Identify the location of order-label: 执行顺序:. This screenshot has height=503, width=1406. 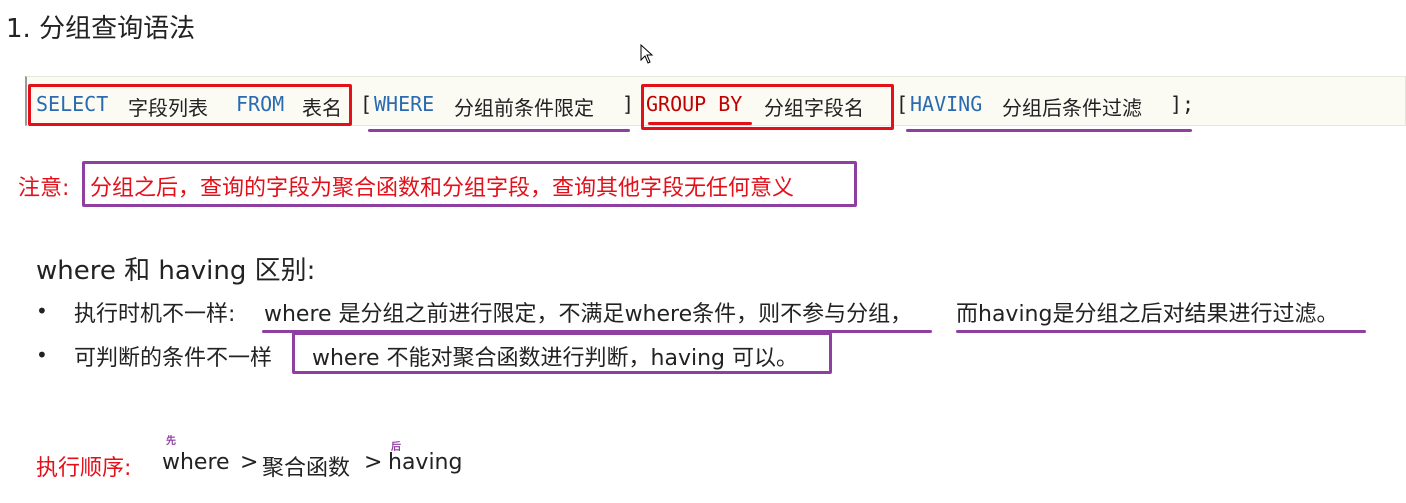
(84, 468).